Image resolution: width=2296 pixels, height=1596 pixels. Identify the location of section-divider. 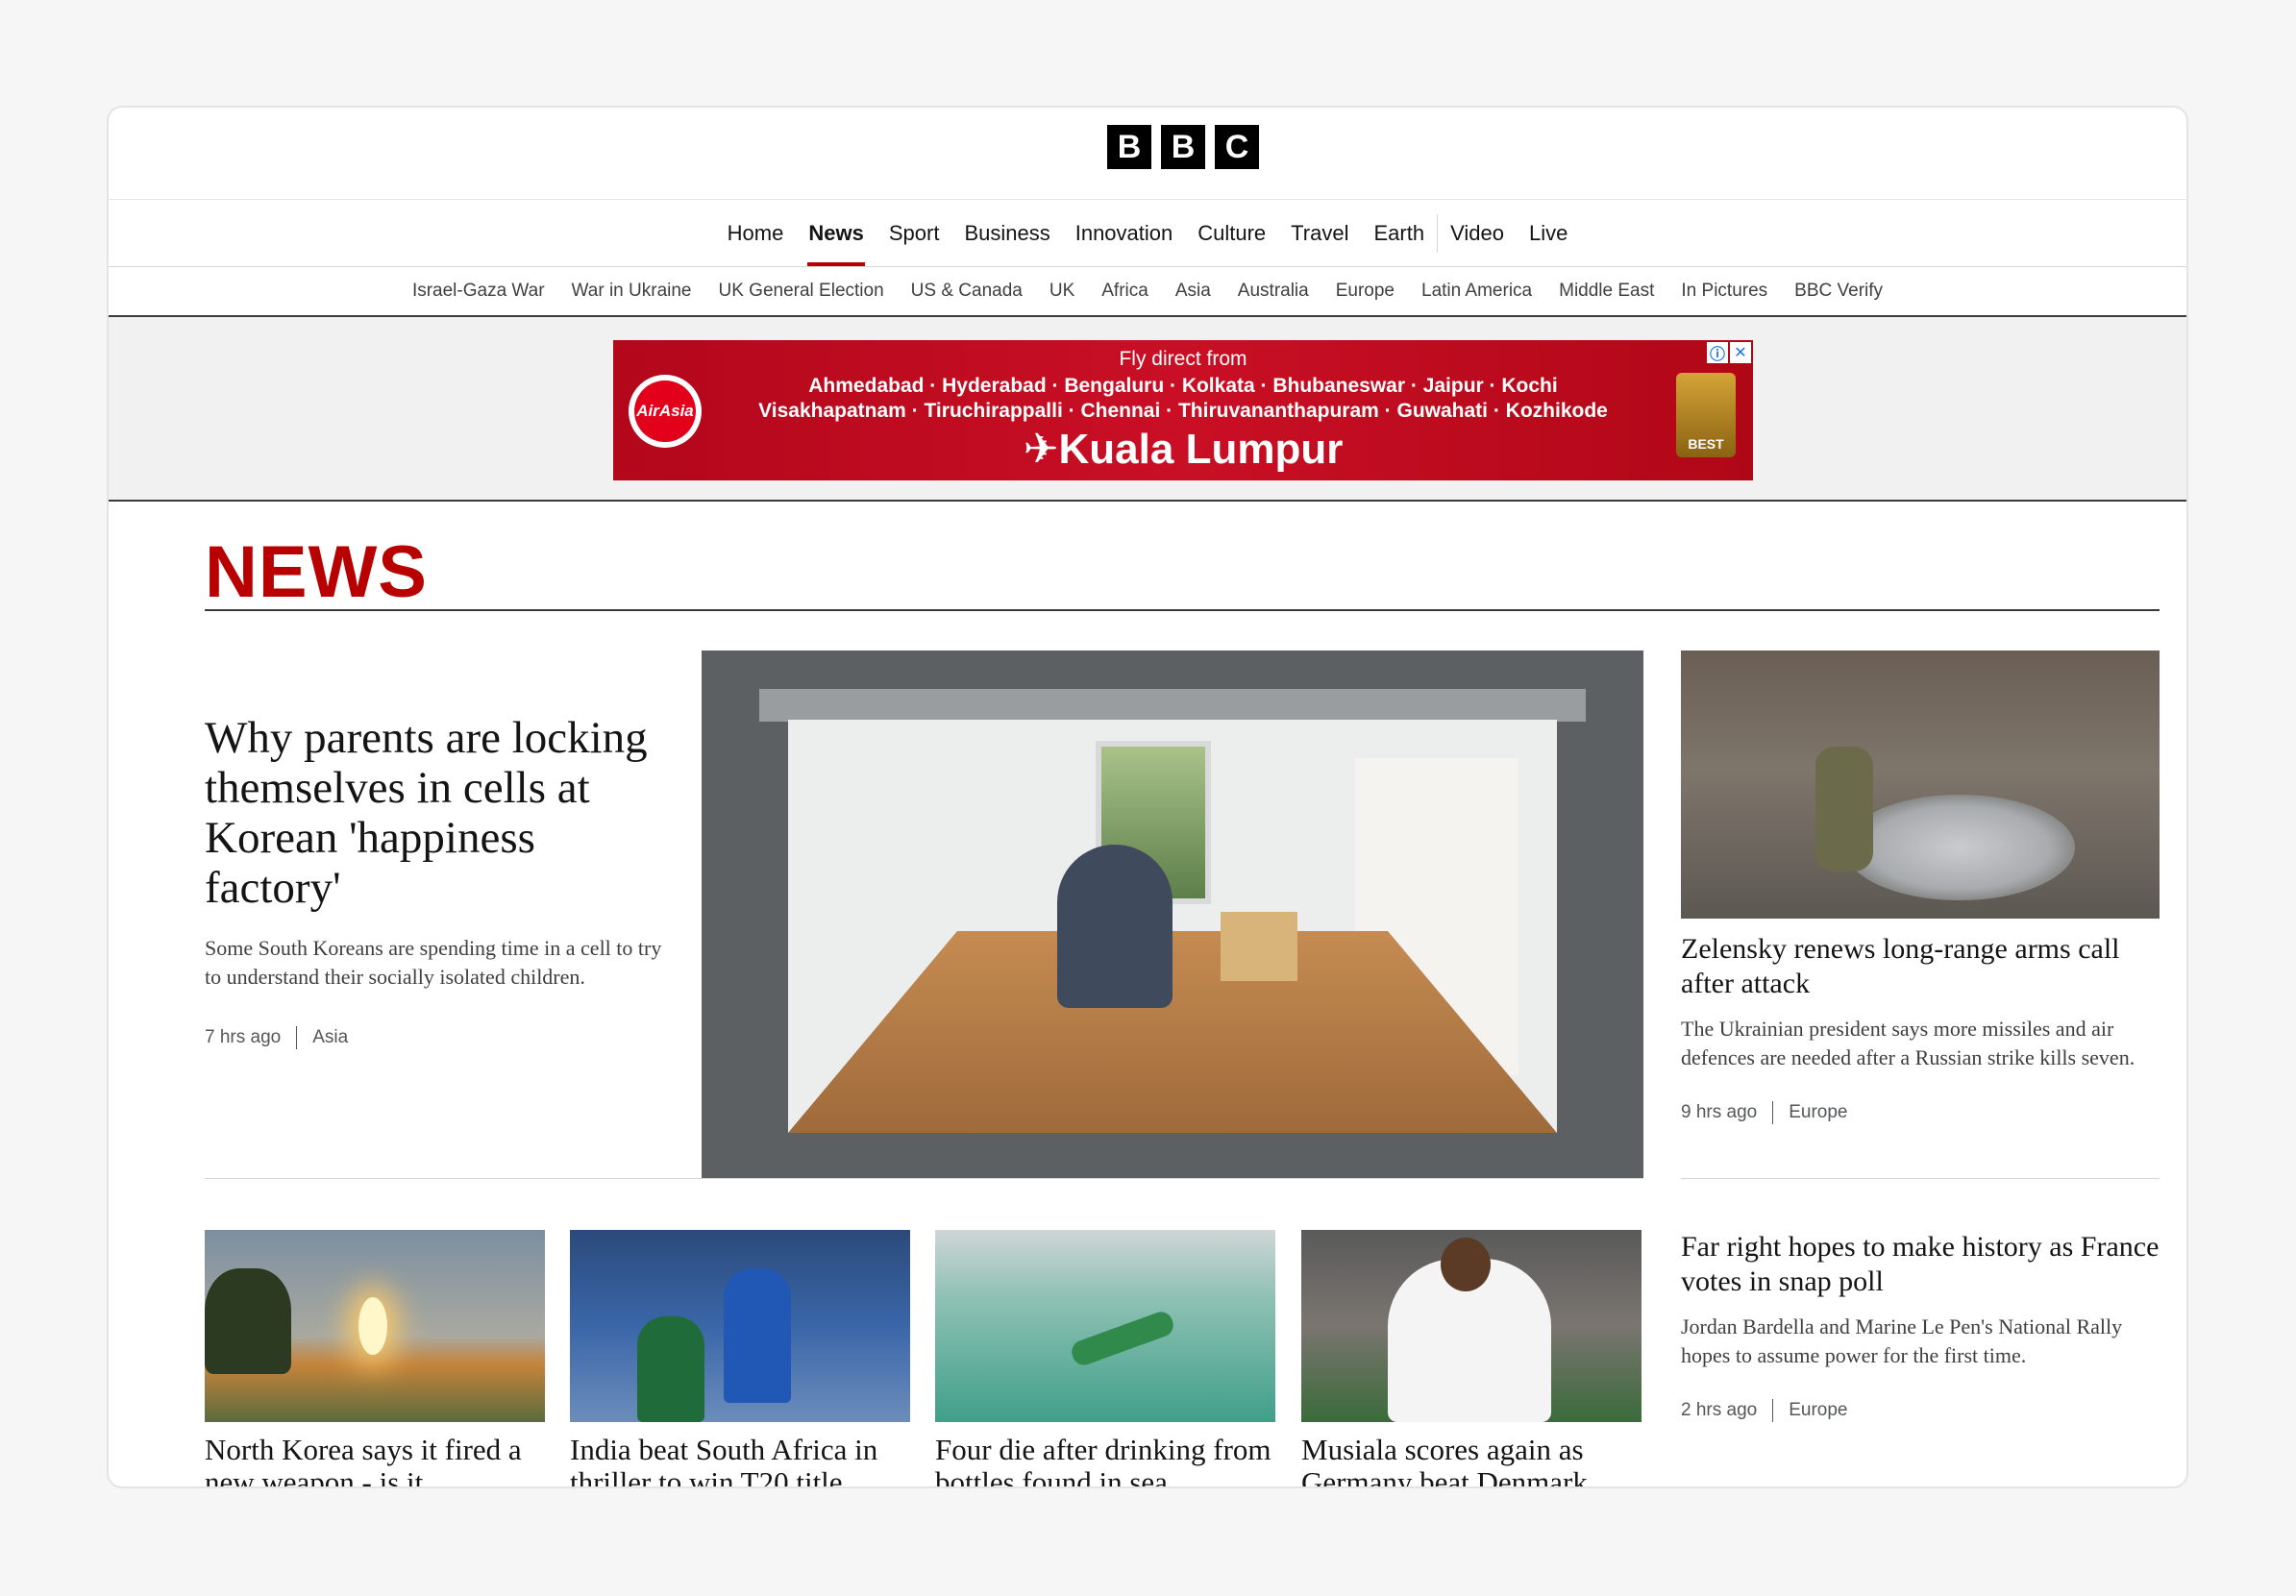
(1182, 610).